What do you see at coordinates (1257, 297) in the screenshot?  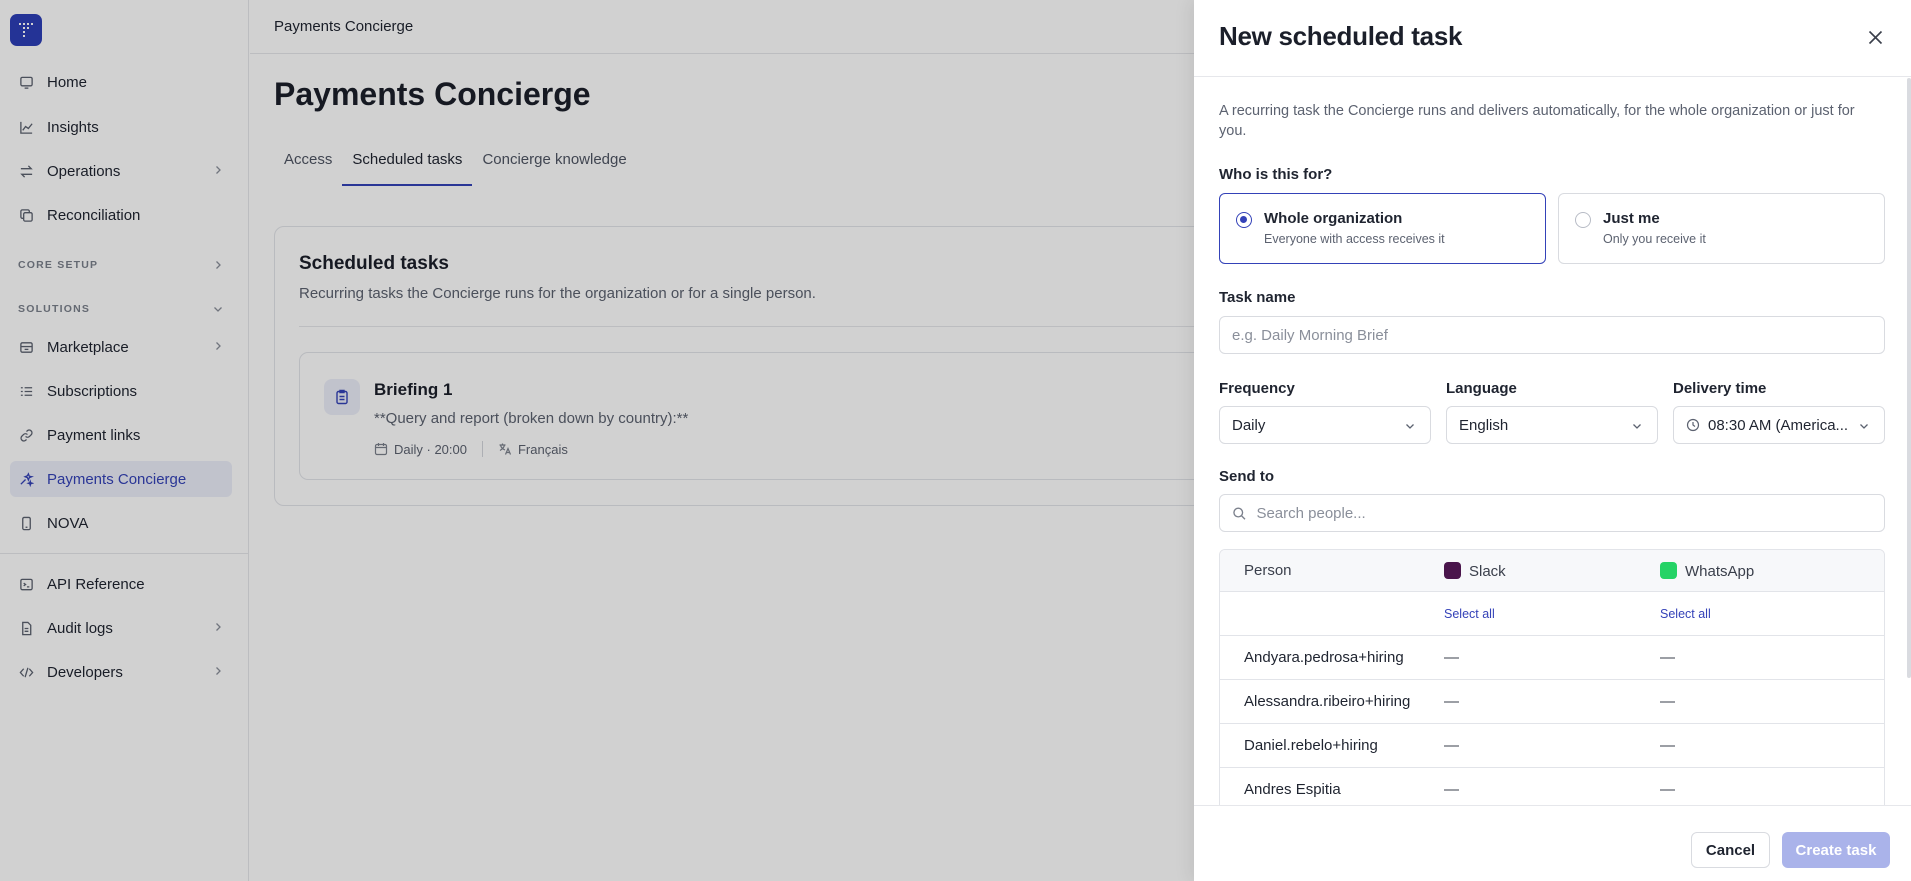 I see `task-name-label: Task name` at bounding box center [1257, 297].